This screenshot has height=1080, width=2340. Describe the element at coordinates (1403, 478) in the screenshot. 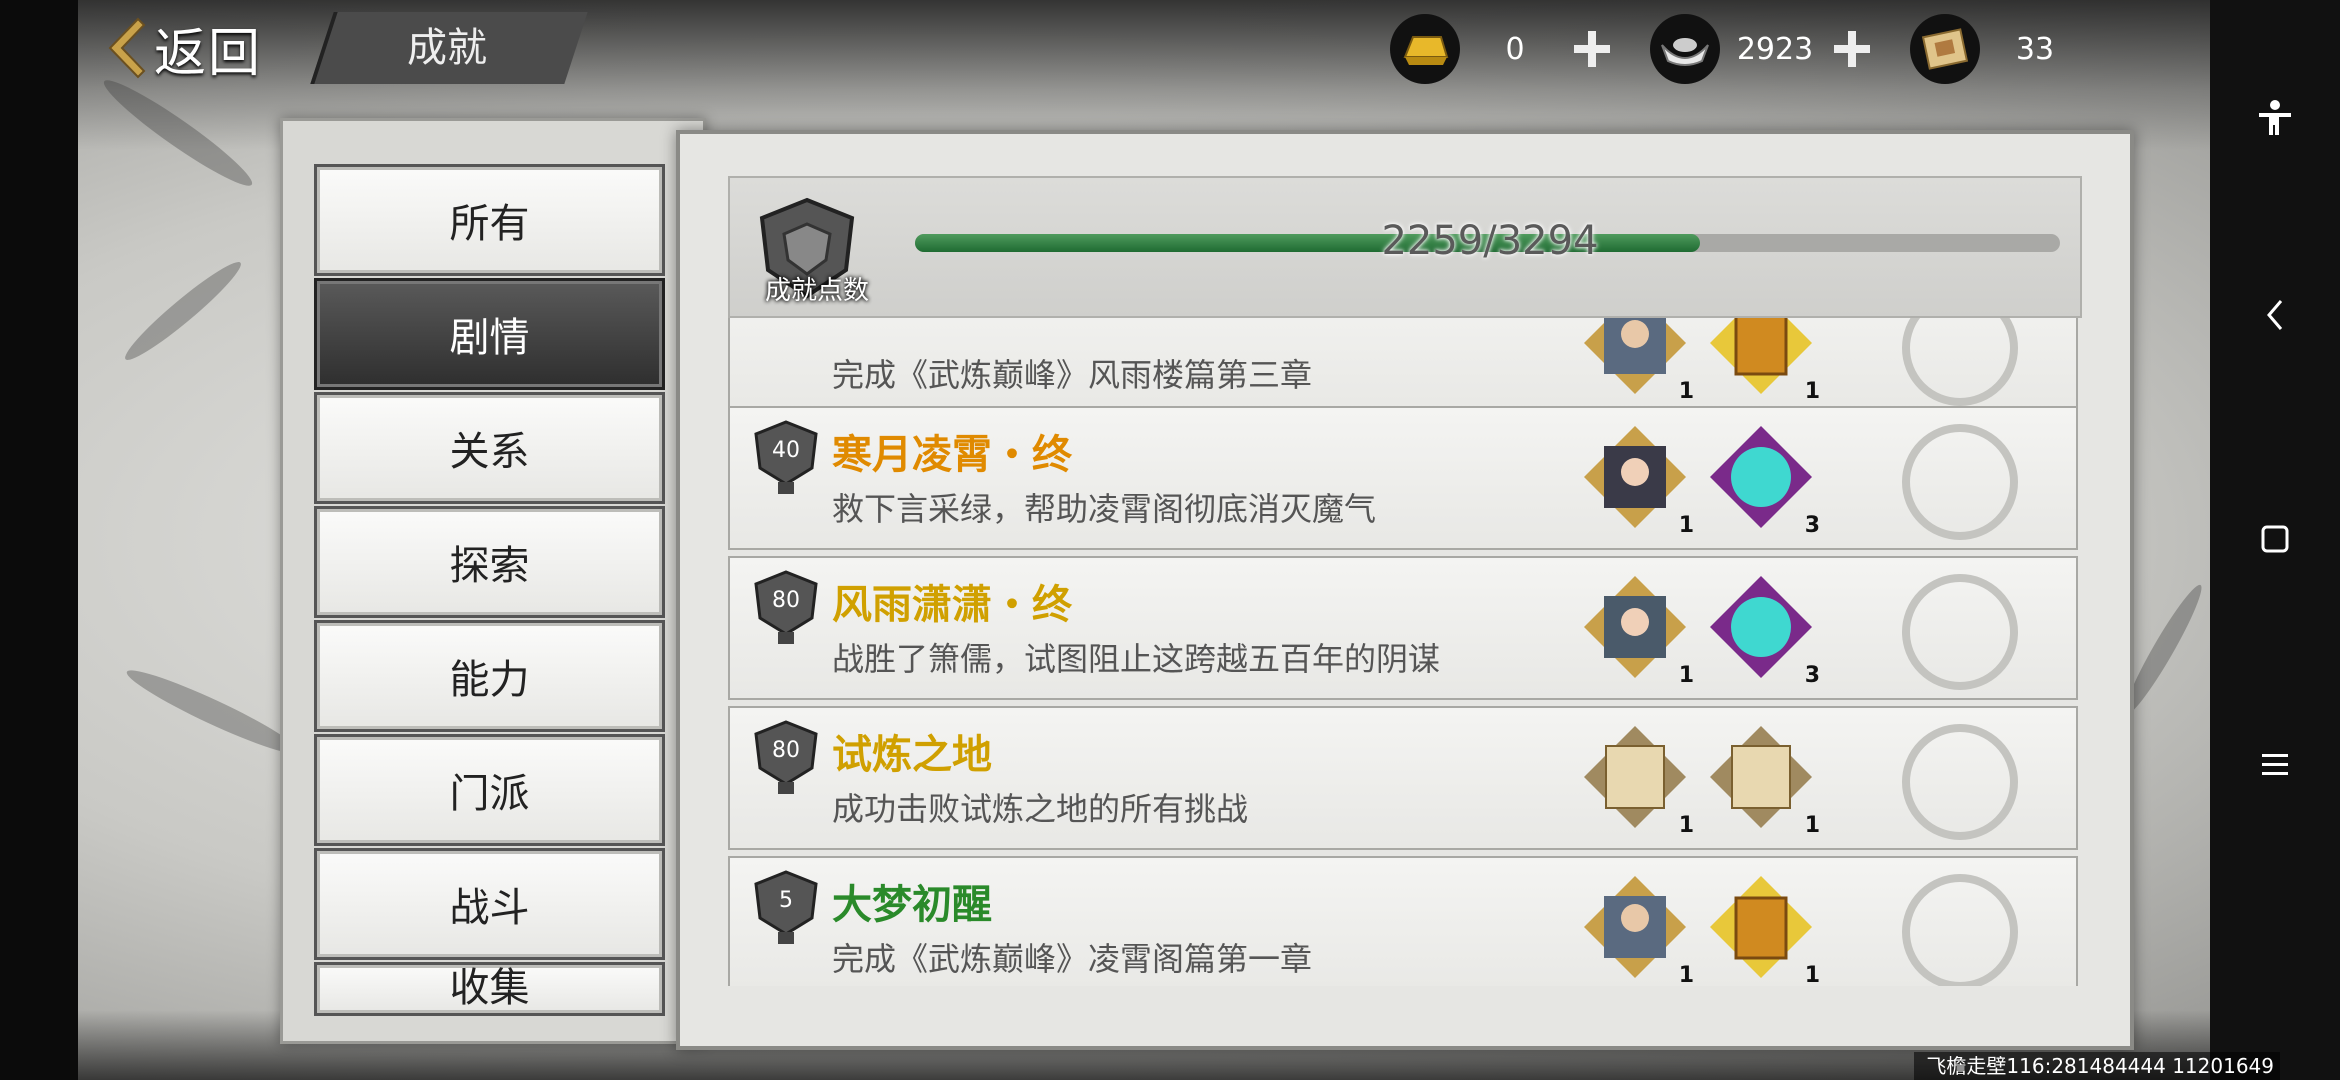

I see `achievement-row: 40 寒月凌霄・终 救下言采绿，帮助凌霄阁彻底消灭魔气 1 3` at that location.